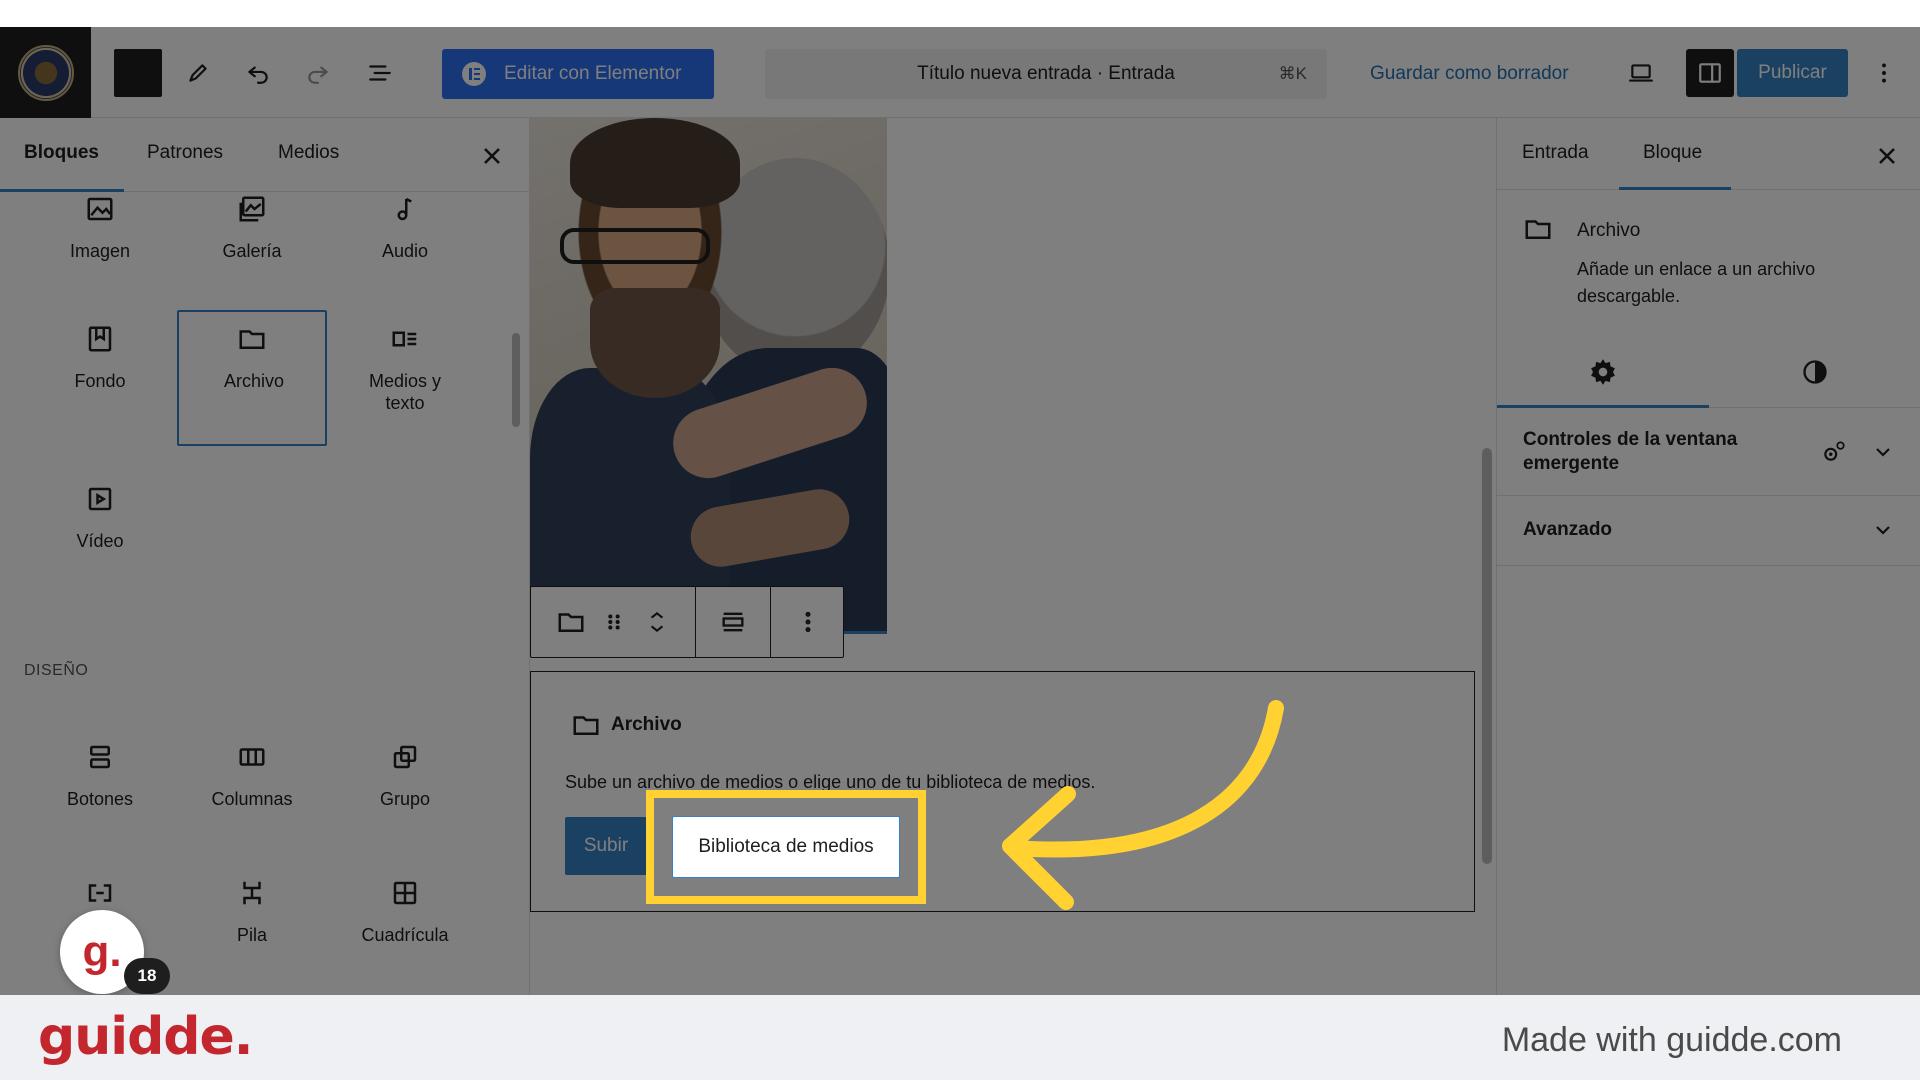  I want to click on block-type-button, so click(571, 622).